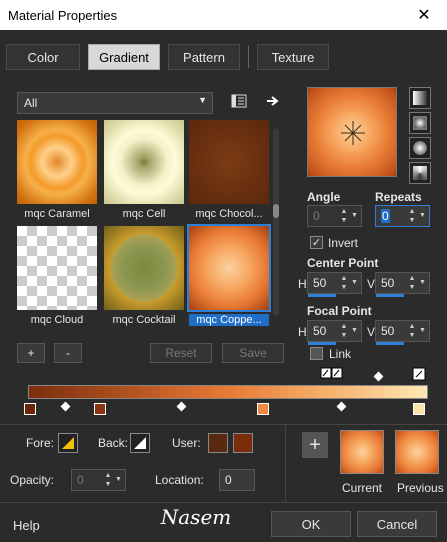 This screenshot has height=542, width=447. I want to click on watermark-logo: Nasem, so click(196, 517).